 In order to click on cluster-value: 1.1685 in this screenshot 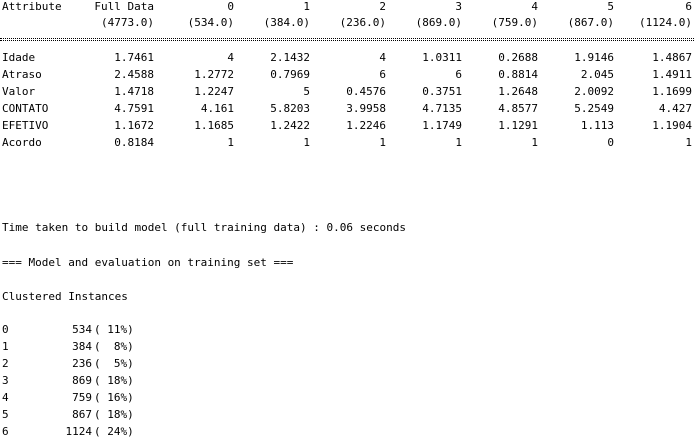, I will do `click(214, 125)`.